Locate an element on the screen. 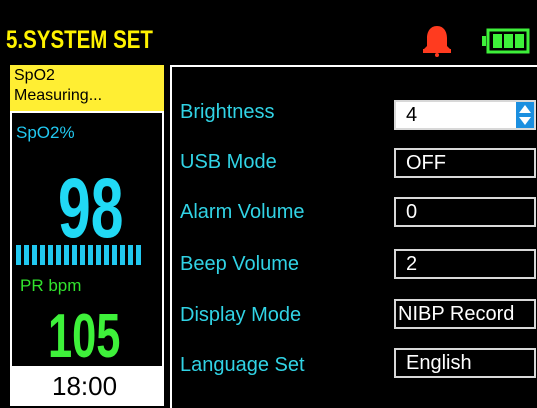  brightness-label: Brightness is located at coordinates (227, 112).